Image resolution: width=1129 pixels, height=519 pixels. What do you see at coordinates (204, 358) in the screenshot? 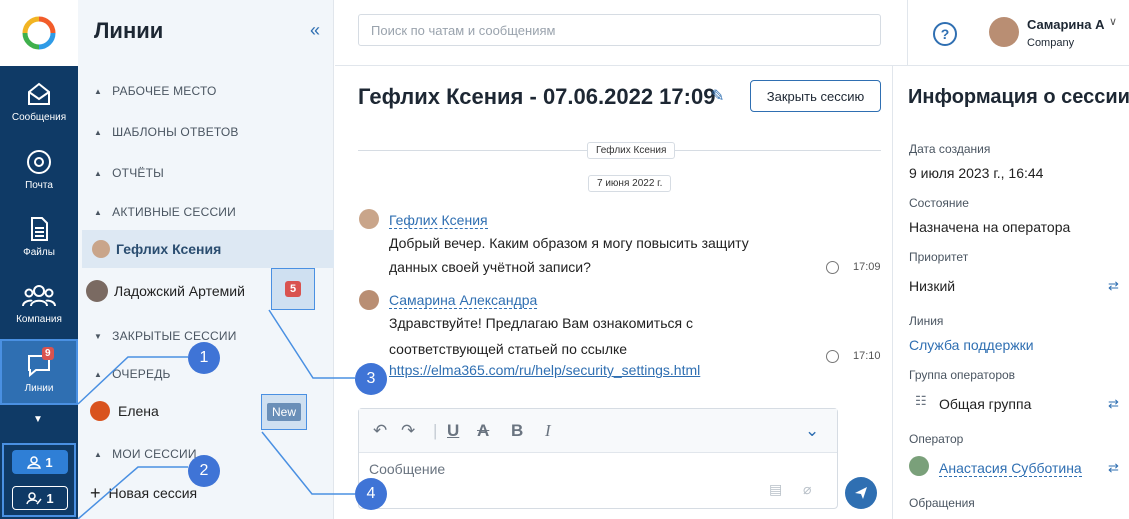
I see `annotation-marker: 1` at bounding box center [204, 358].